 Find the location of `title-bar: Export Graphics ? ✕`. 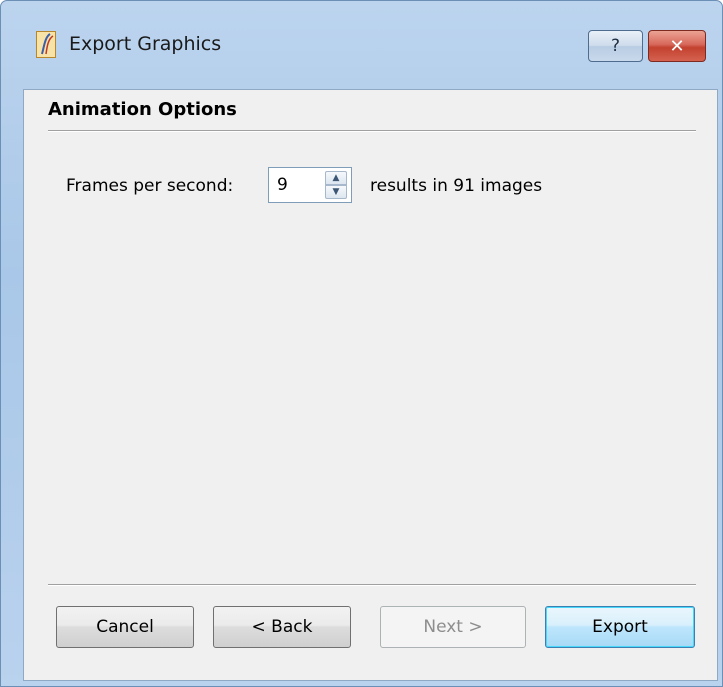

title-bar: Export Graphics ? ✕ is located at coordinates (361, 45).